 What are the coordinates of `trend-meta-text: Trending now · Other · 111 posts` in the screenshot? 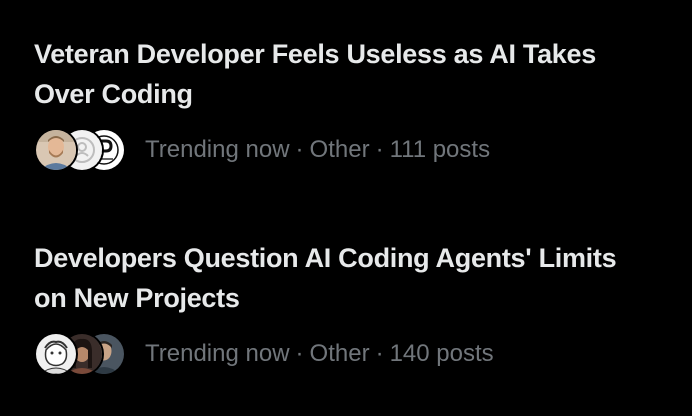 It's located at (317, 150).